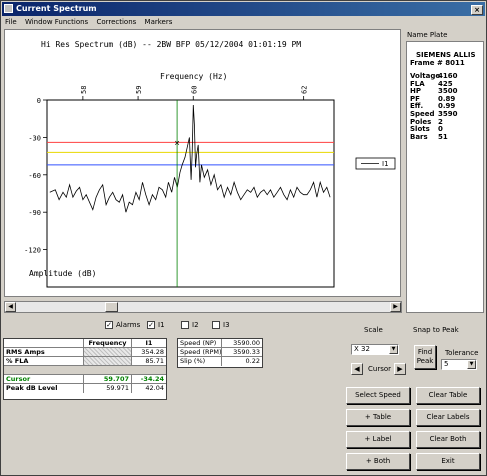 This screenshot has height=476, width=487. What do you see at coordinates (462, 353) in the screenshot?
I see `tolerance-label: Tolerance` at bounding box center [462, 353].